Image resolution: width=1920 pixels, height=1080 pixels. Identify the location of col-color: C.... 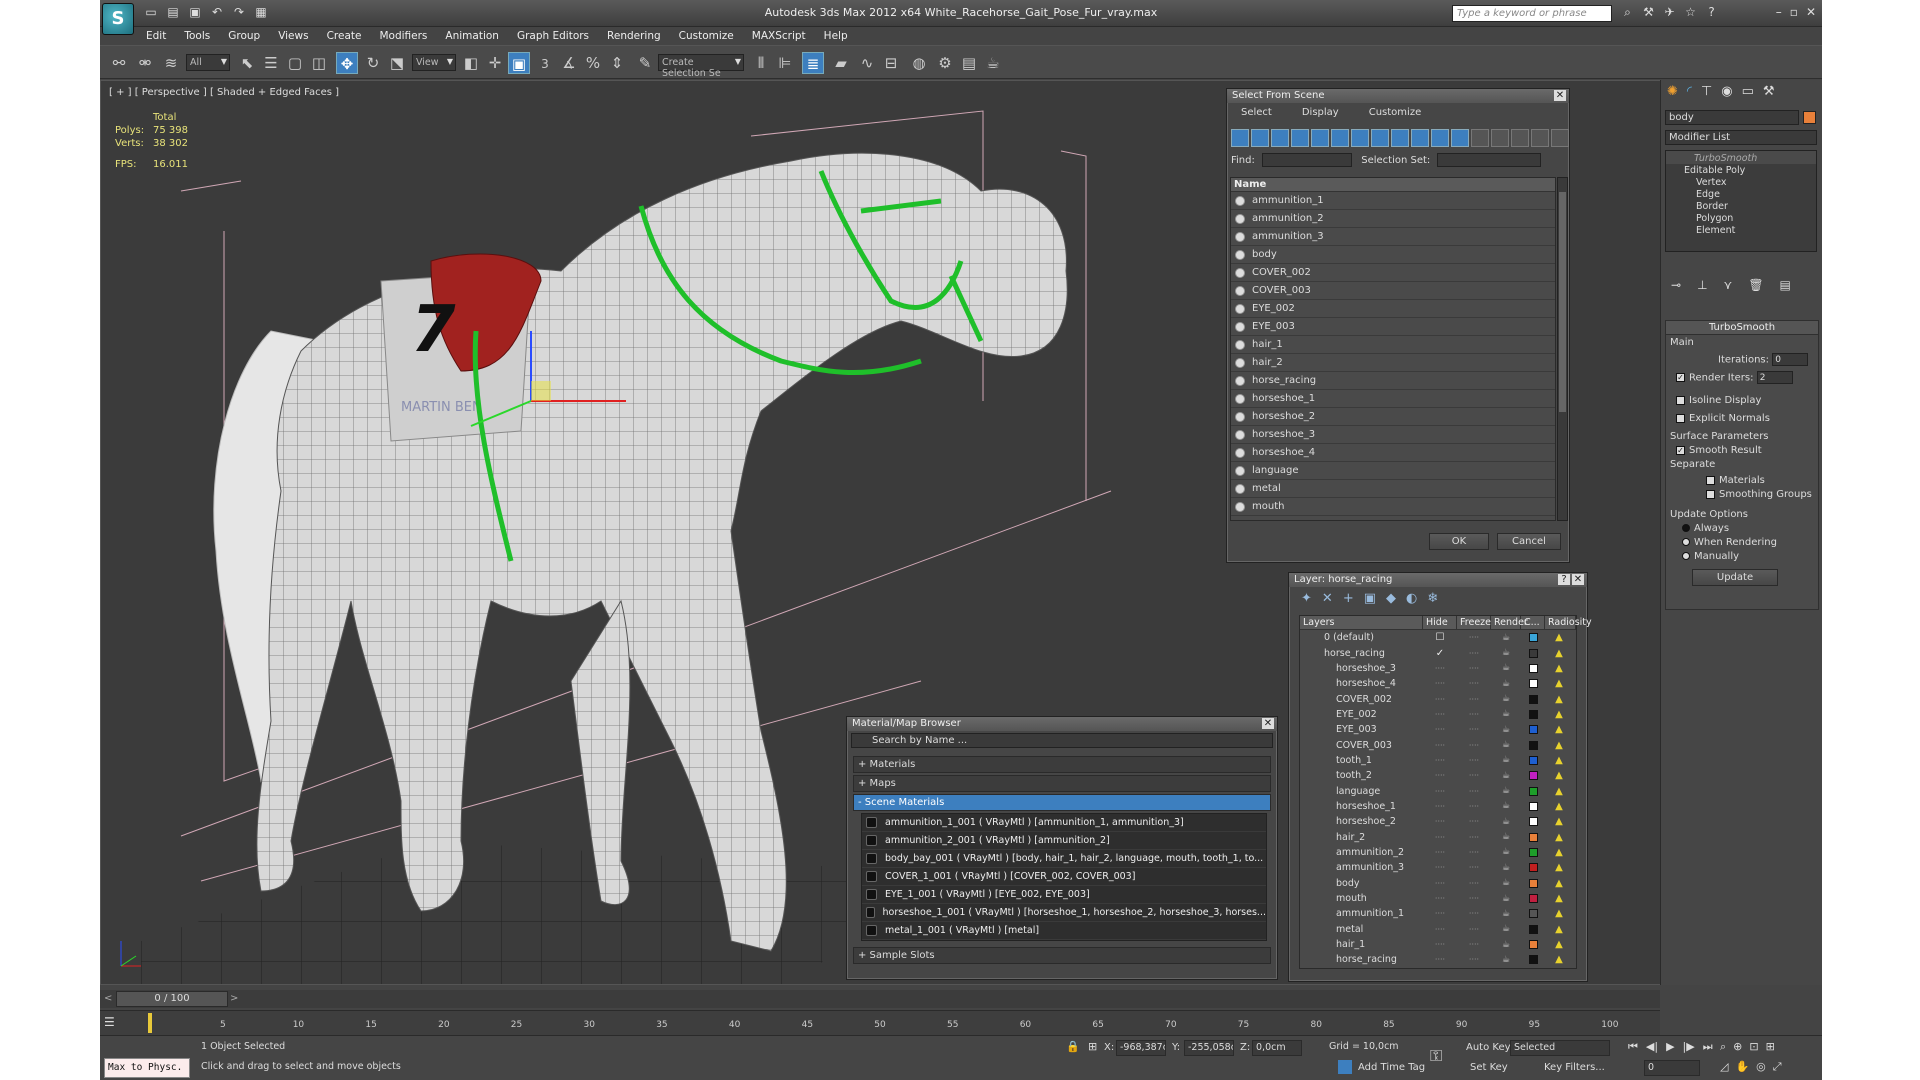
(1533, 622).